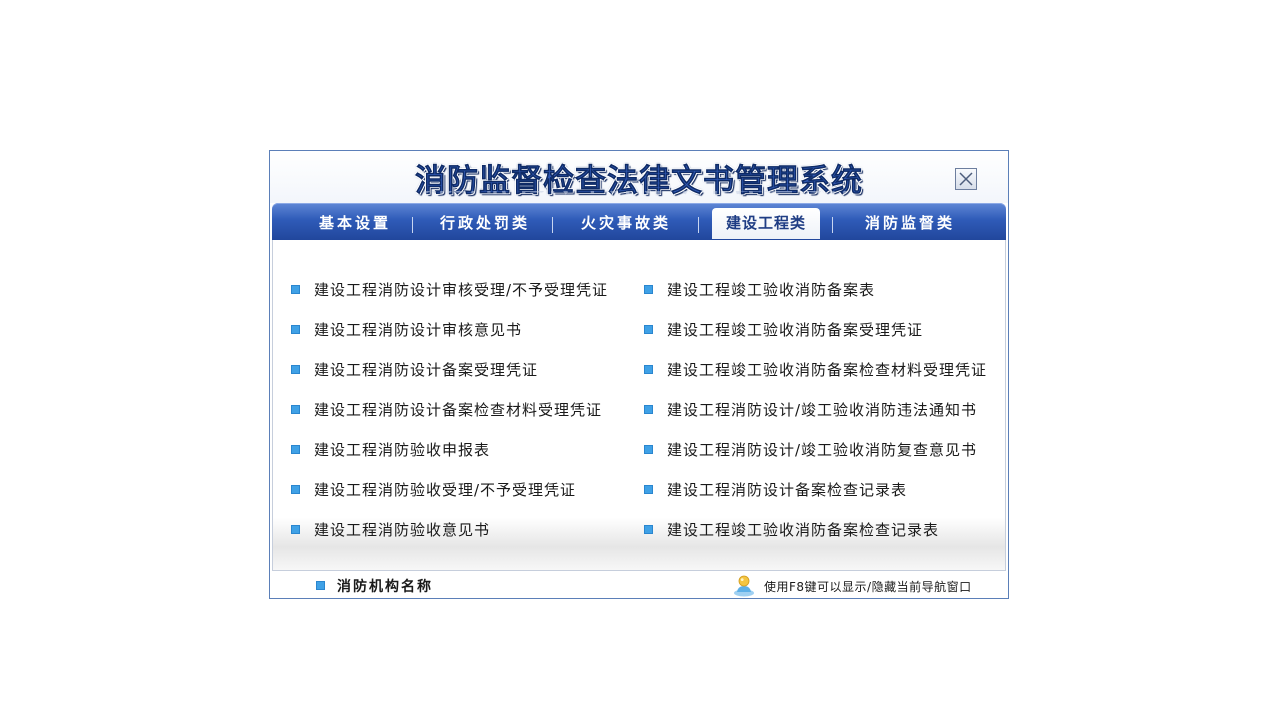  Describe the element at coordinates (445, 490) in the screenshot. I see `document-link: 建设工程消防验收受理/不予受理凭证` at that location.